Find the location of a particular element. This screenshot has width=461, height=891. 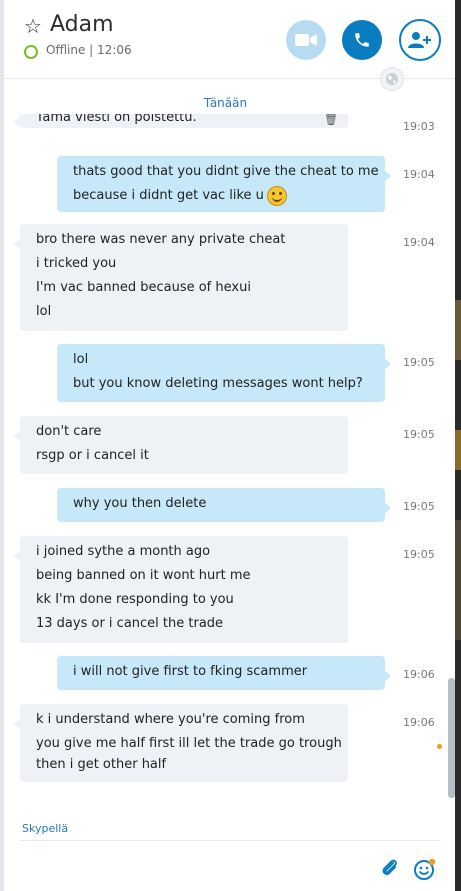

composer-label: Skypellä is located at coordinates (45, 828).